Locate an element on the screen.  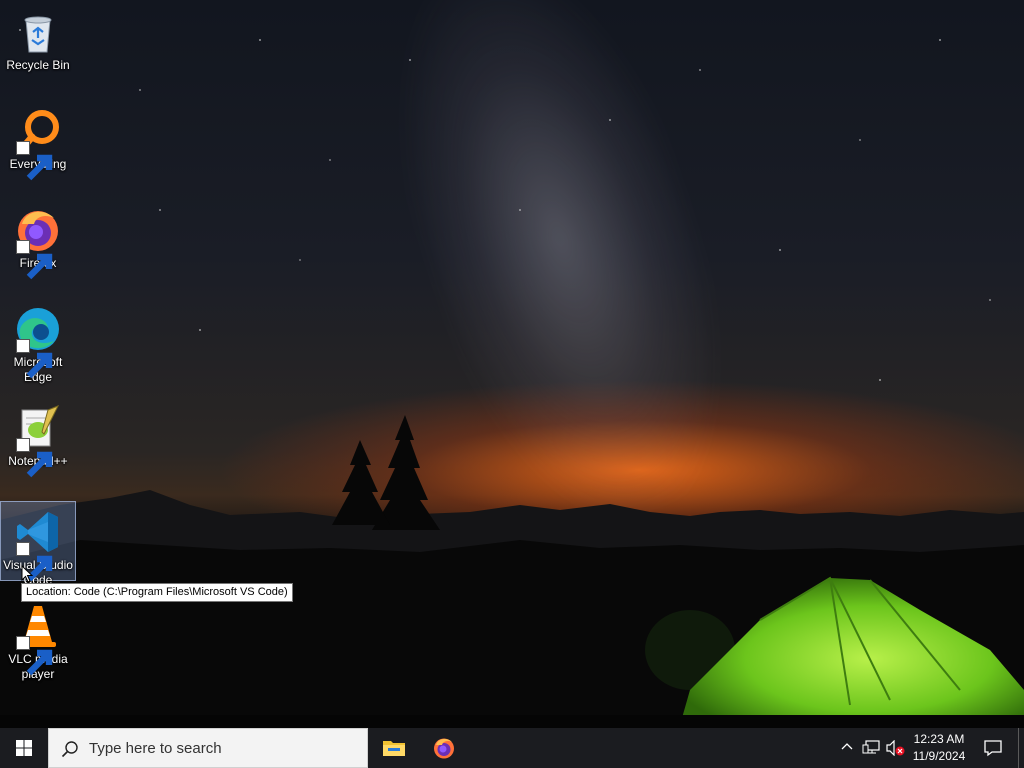
start-button is located at coordinates (24, 748).